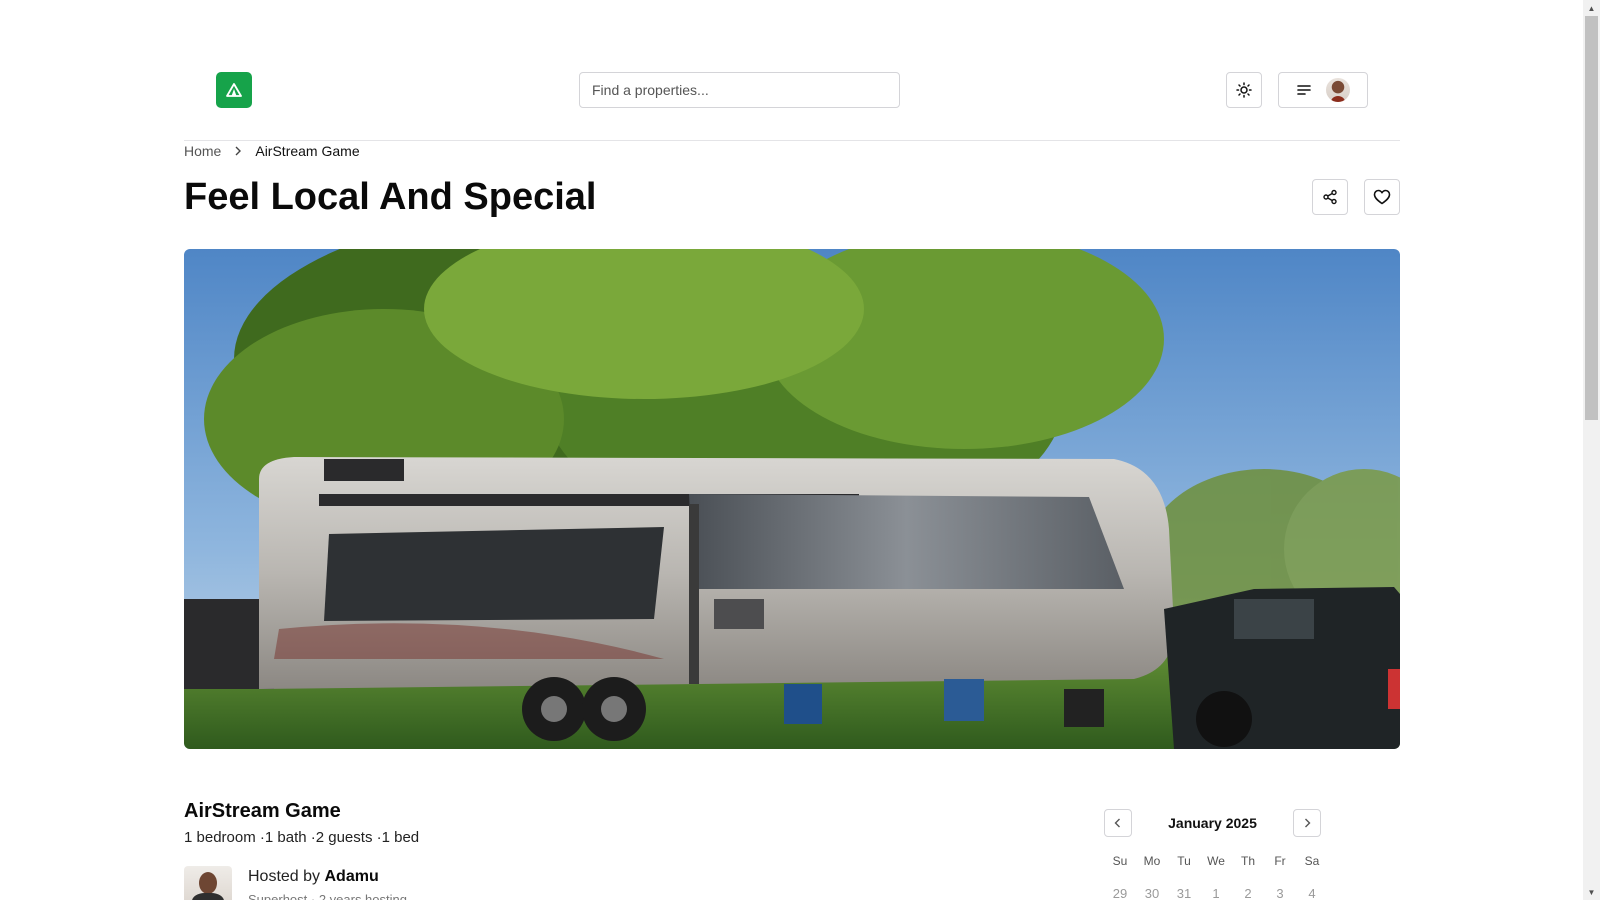  Describe the element at coordinates (1212, 823) in the screenshot. I see `calendar-month: January 2025` at that location.